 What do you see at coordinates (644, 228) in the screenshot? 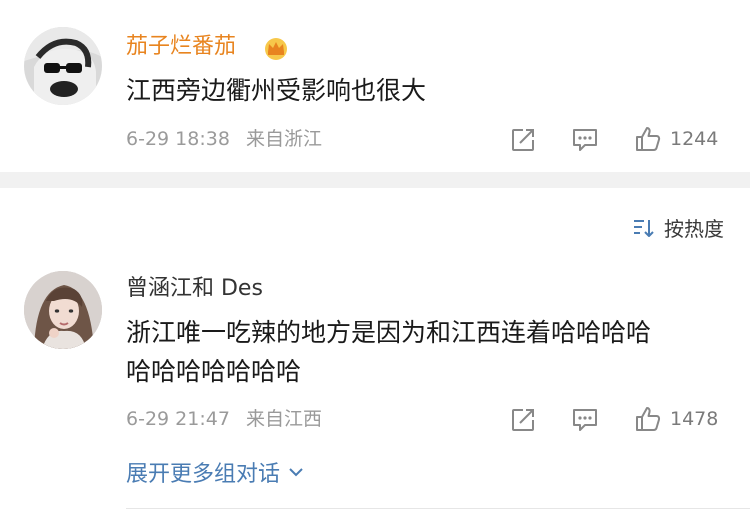
I see `sort-icon` at bounding box center [644, 228].